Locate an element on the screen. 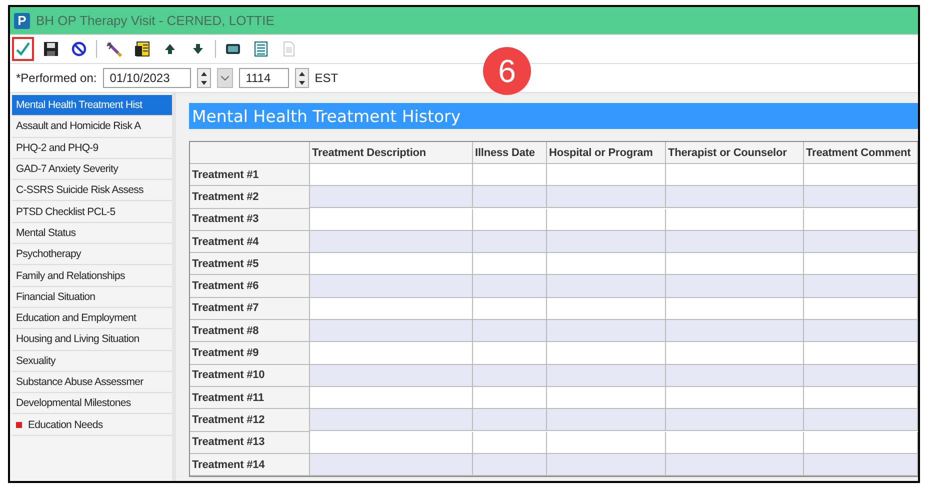 This screenshot has height=487, width=925. row-header: Treatment #10 is located at coordinates (250, 375).